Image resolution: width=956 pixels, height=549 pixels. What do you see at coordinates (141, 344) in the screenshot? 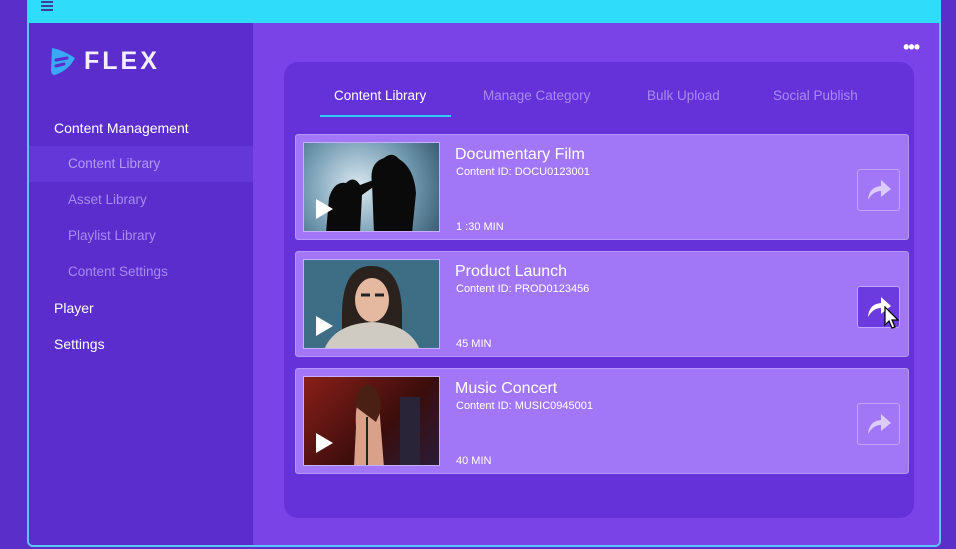
I see `sidebar-item-settings: Settings` at bounding box center [141, 344].